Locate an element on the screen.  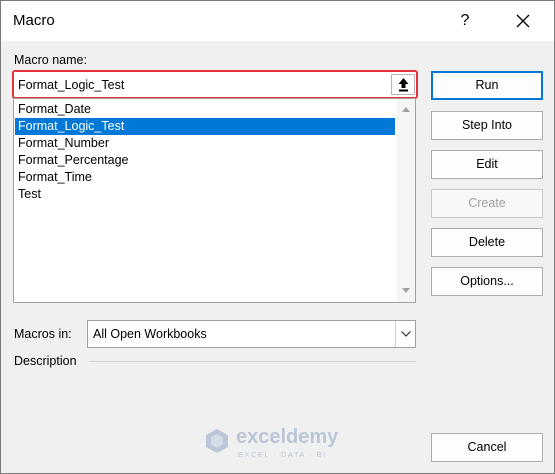
edit-button: Edit is located at coordinates (487, 164).